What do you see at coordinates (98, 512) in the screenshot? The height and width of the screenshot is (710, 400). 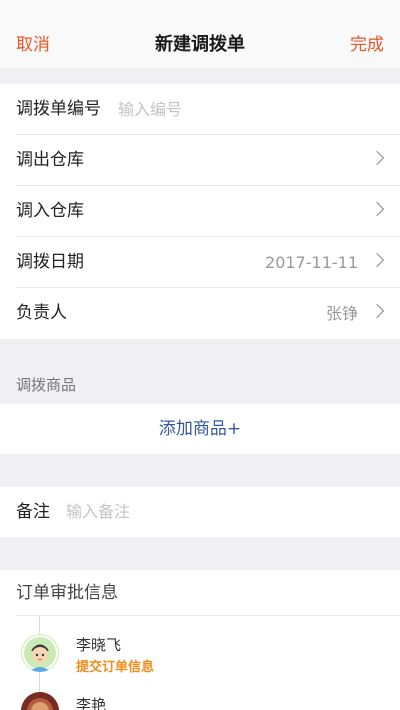 I see `remark-input: 输入备注` at bounding box center [98, 512].